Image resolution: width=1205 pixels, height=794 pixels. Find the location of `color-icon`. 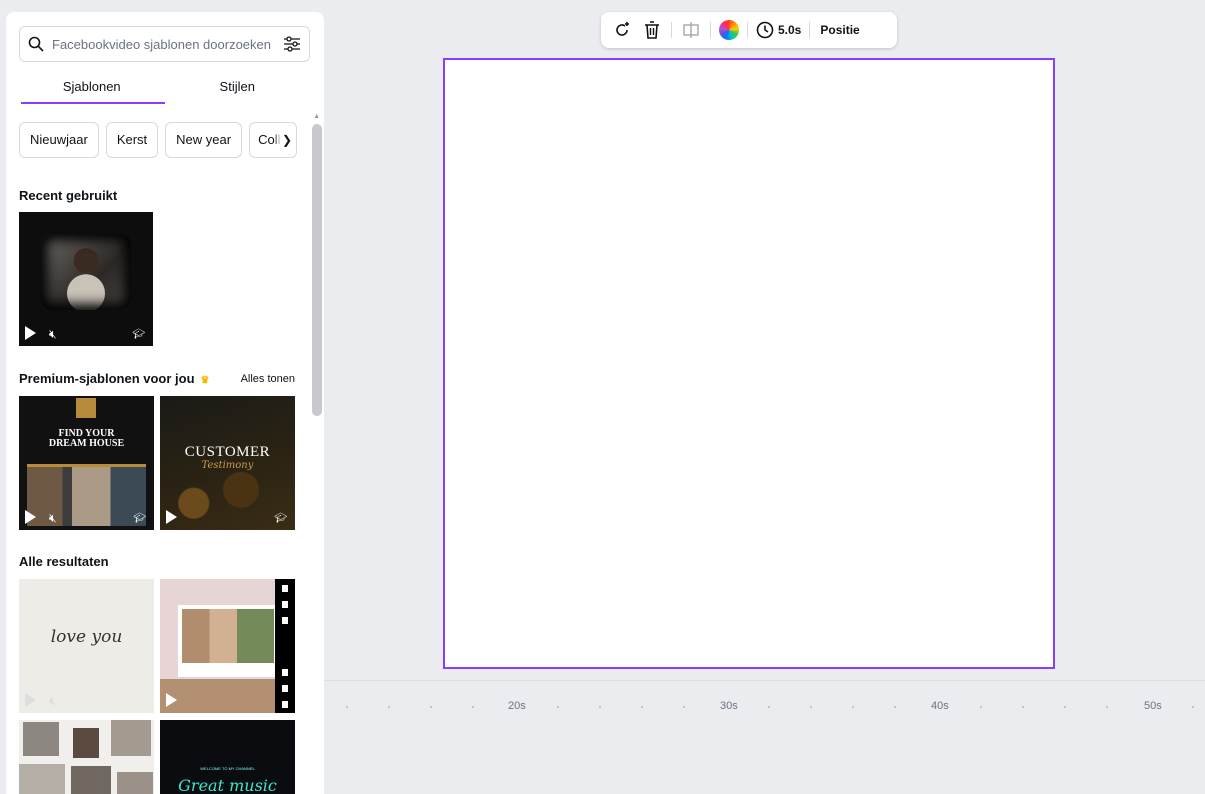

color-icon is located at coordinates (729, 30).